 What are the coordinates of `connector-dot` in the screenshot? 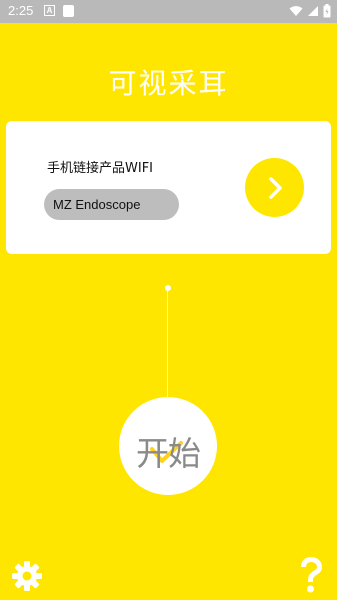 It's located at (168, 288).